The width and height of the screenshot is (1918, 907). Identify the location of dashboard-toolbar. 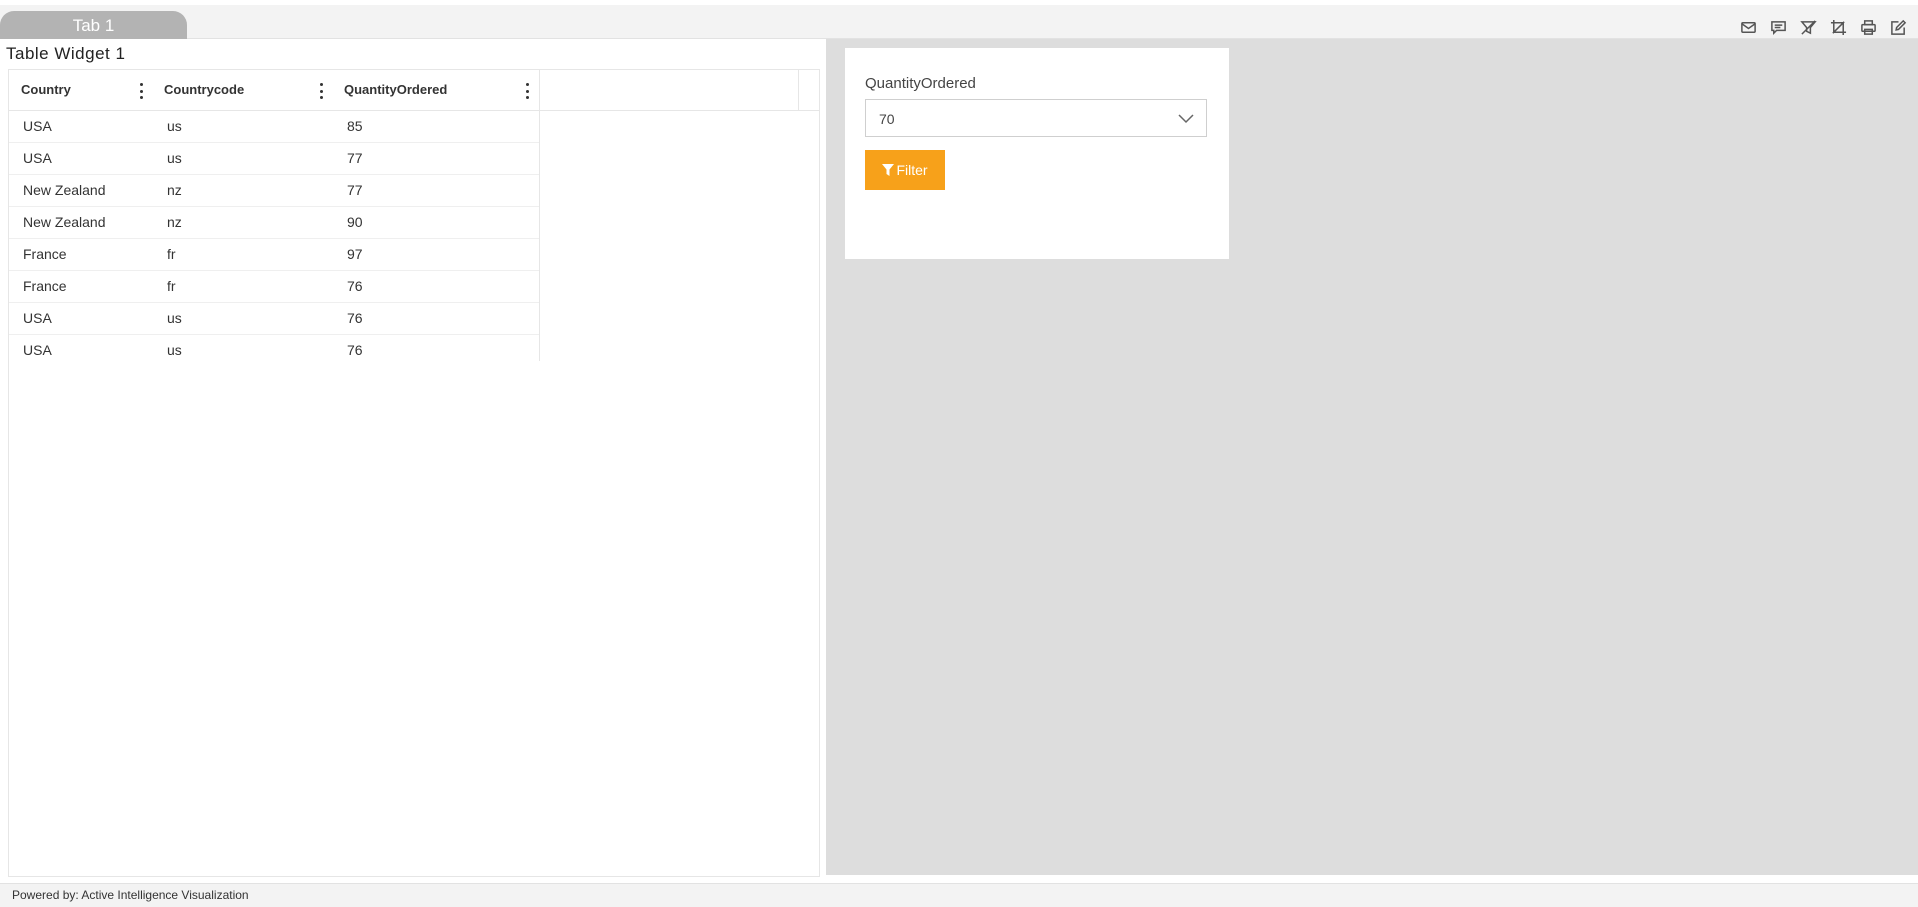
(1823, 27).